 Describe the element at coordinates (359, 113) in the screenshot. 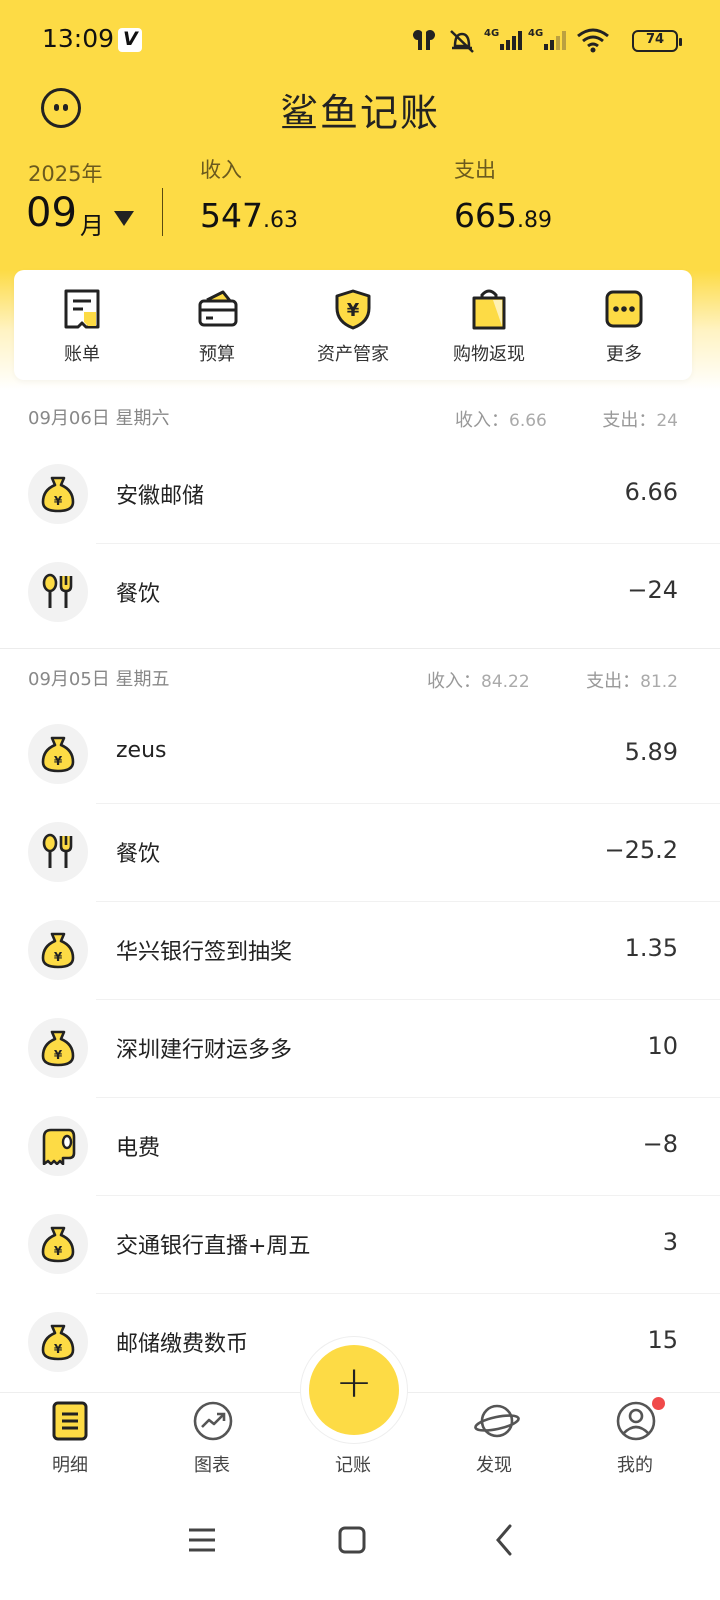

I see `app-title: 鲨鱼记账` at that location.